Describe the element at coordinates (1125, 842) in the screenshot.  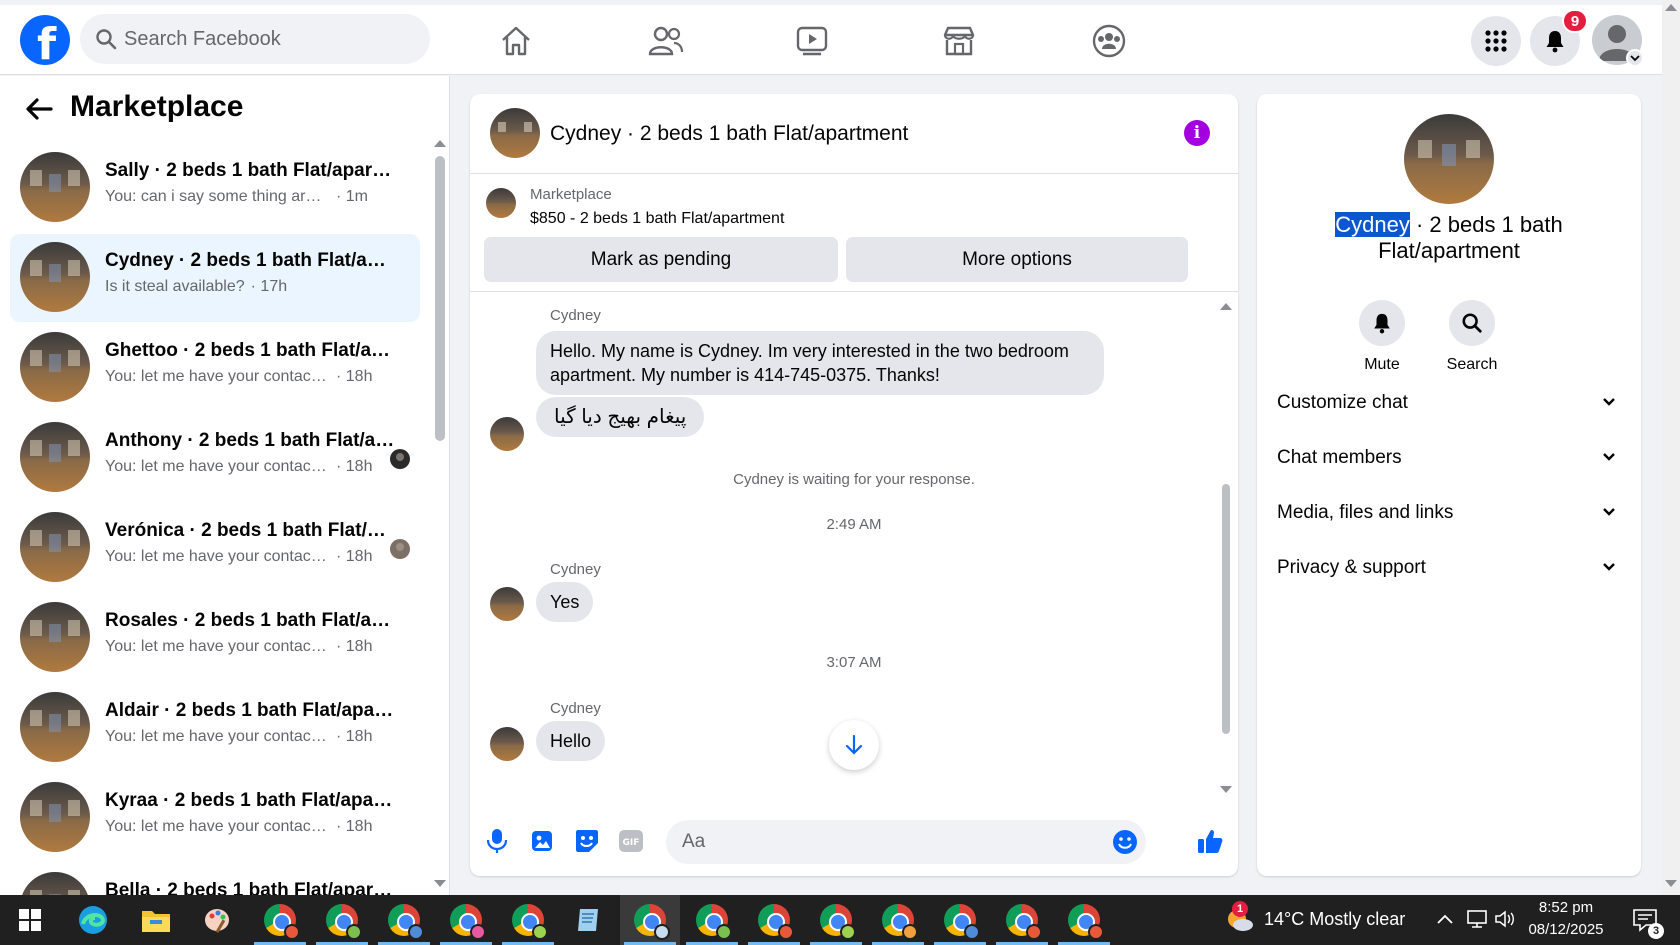
I see `emoji-icon` at that location.